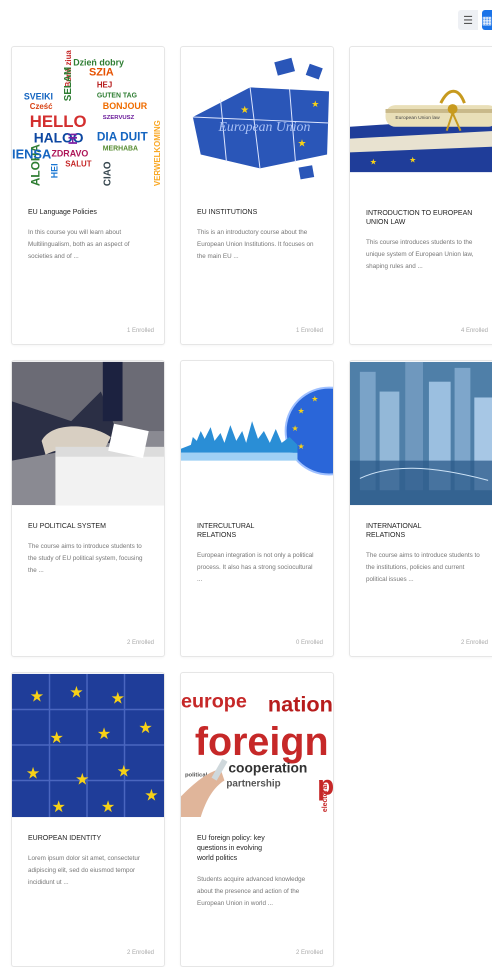  What do you see at coordinates (73, 139) in the screenshot?
I see `svg-text: Hi` at bounding box center [73, 139].